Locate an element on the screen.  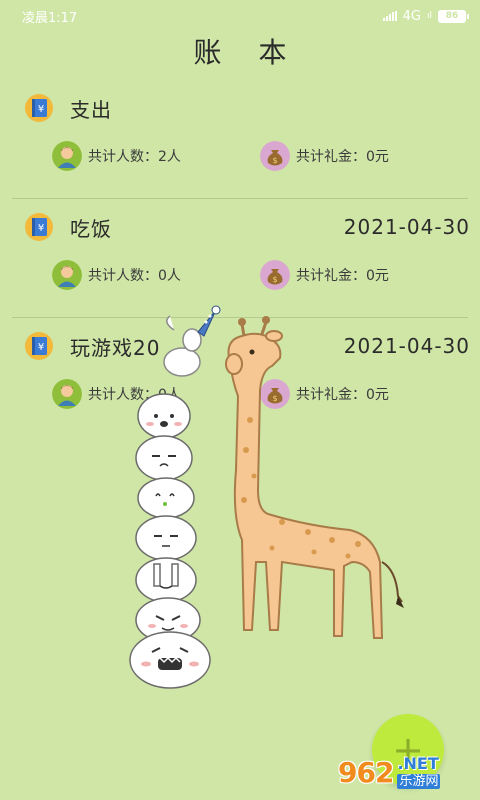
bunny-illustration is located at coordinates (192, 341).